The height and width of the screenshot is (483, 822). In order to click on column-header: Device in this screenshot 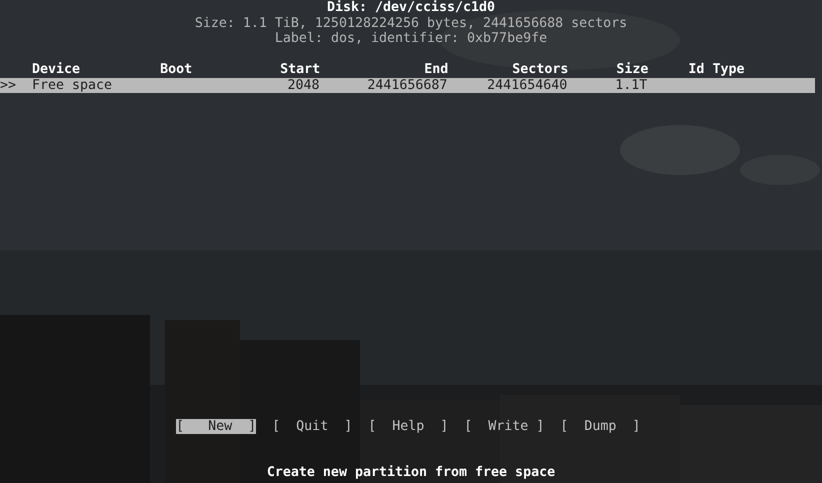, I will do `click(57, 70)`.